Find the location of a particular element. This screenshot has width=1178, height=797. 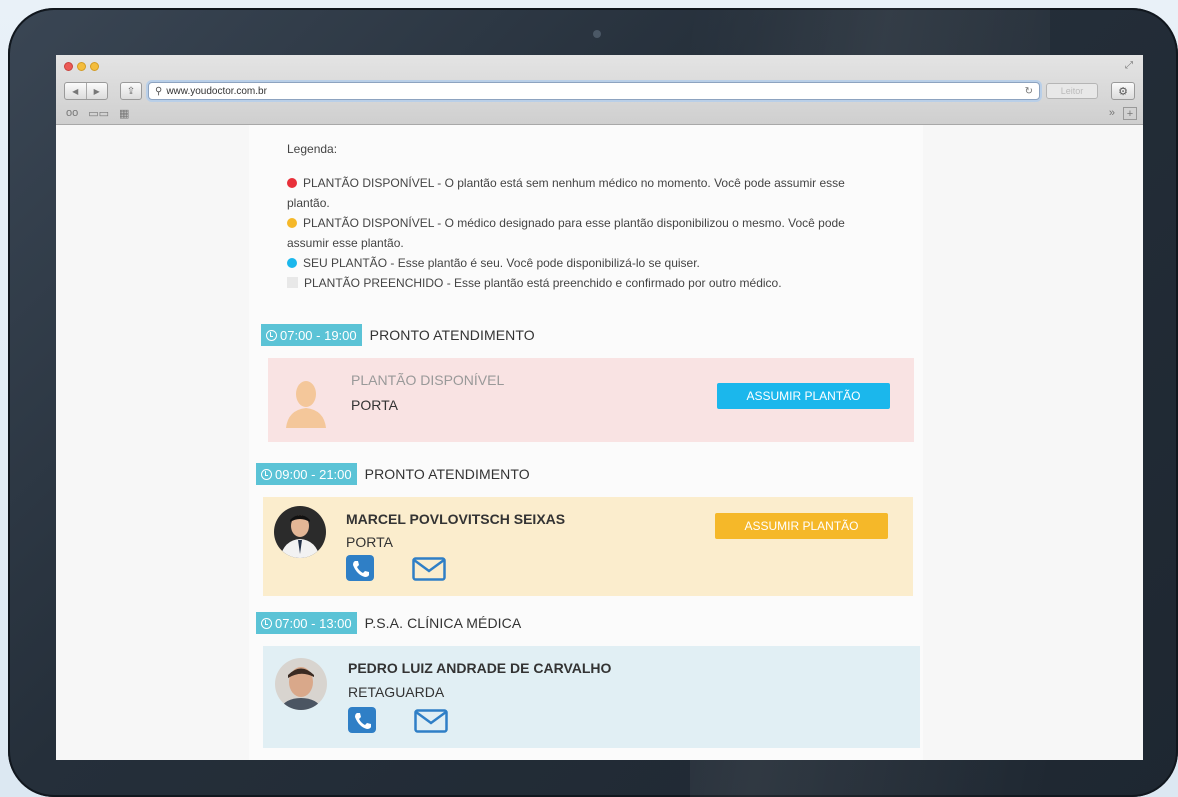

shift-header: 07:00 - 19:00 PRONTO ATENDIMENTO is located at coordinates (398, 335).